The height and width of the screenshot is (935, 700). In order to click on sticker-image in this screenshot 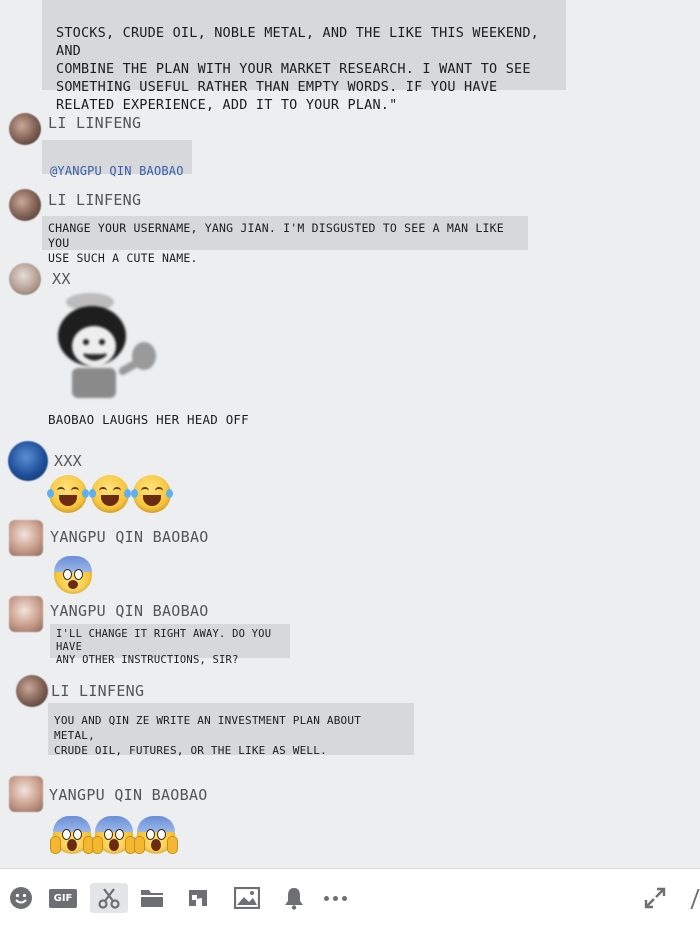, I will do `click(104, 346)`.